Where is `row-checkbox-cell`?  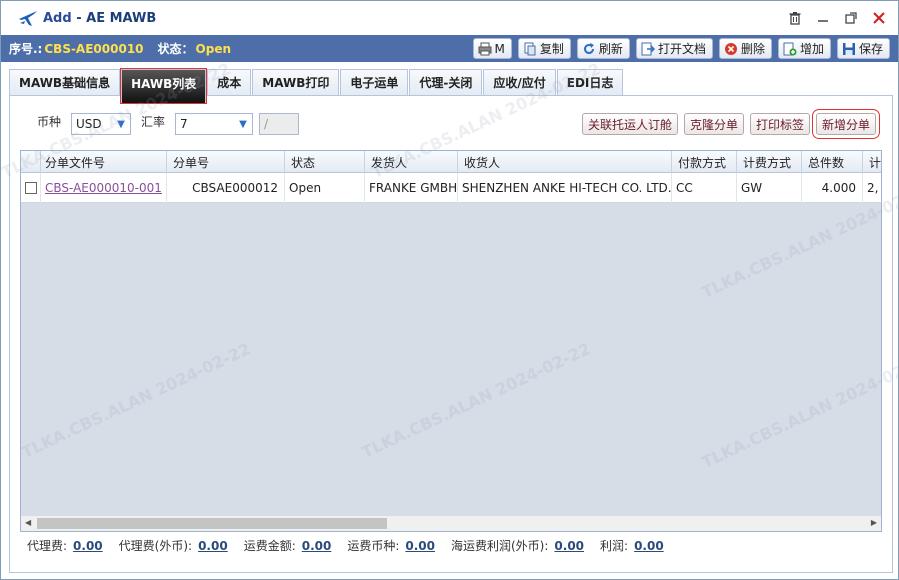 row-checkbox-cell is located at coordinates (31, 188).